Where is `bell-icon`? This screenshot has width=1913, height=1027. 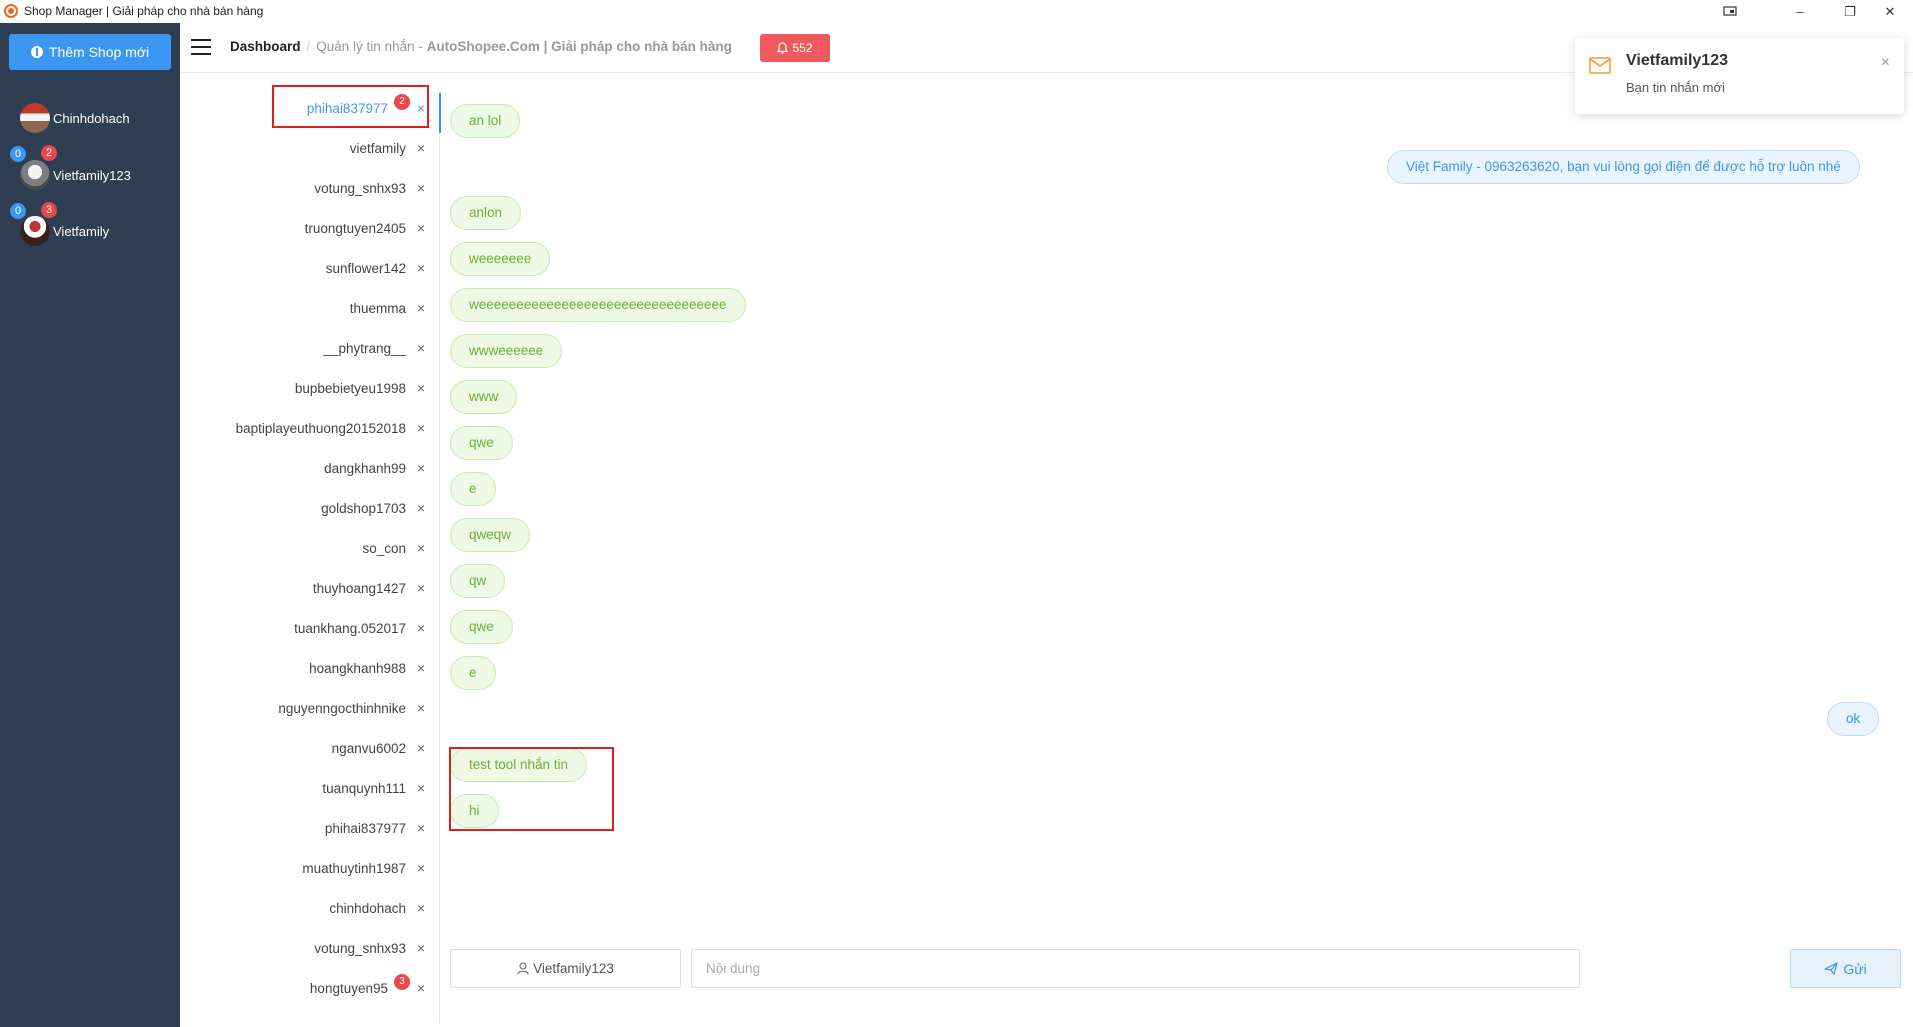 bell-icon is located at coordinates (783, 48).